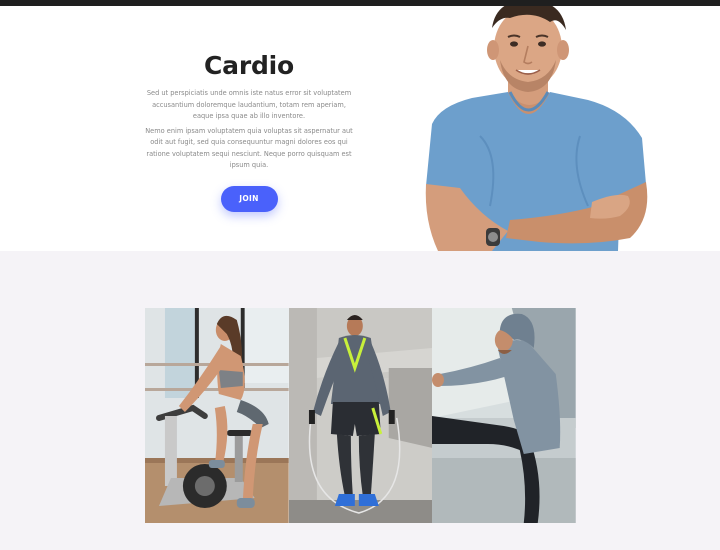 The width and height of the screenshot is (720, 550). What do you see at coordinates (537, 125) in the screenshot?
I see `trainer-photo` at bounding box center [537, 125].